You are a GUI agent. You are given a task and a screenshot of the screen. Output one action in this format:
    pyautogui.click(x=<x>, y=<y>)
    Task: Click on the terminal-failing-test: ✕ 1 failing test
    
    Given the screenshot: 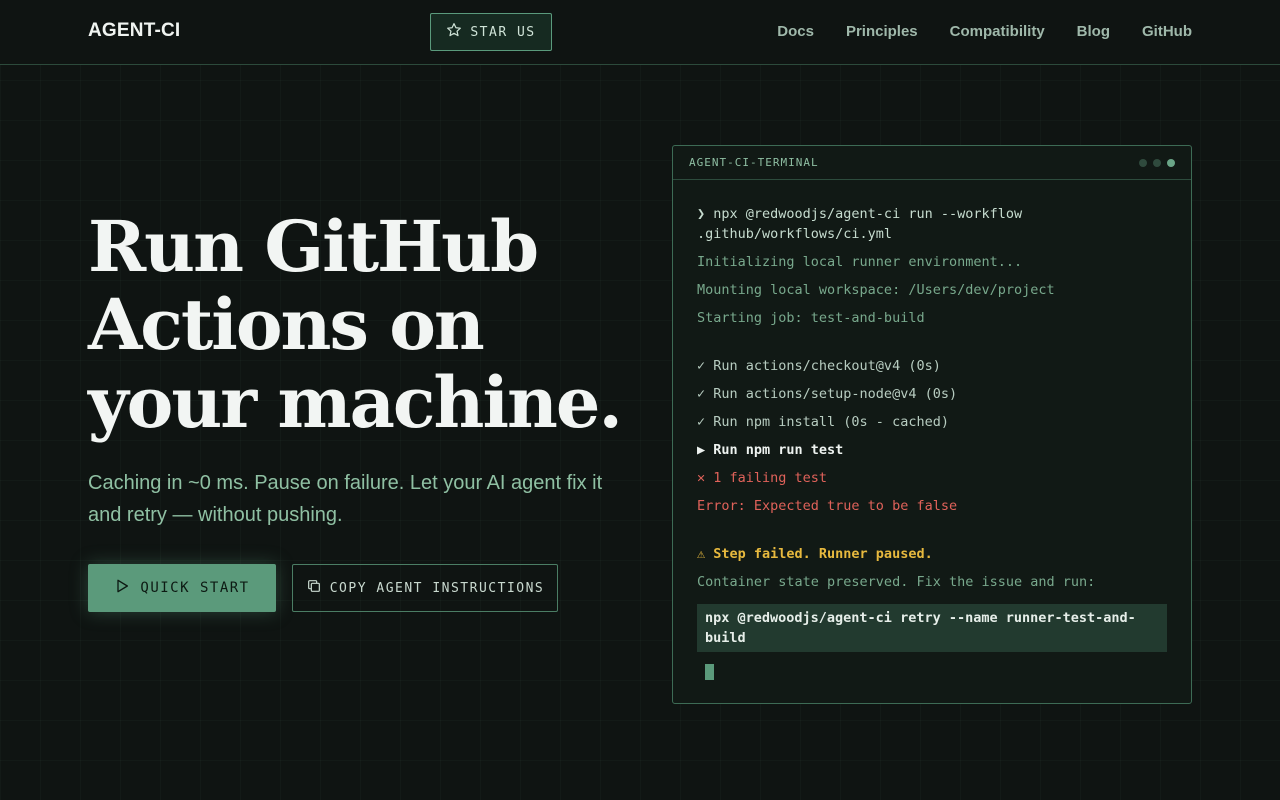 What is the action you would take?
    pyautogui.click(x=762, y=478)
    